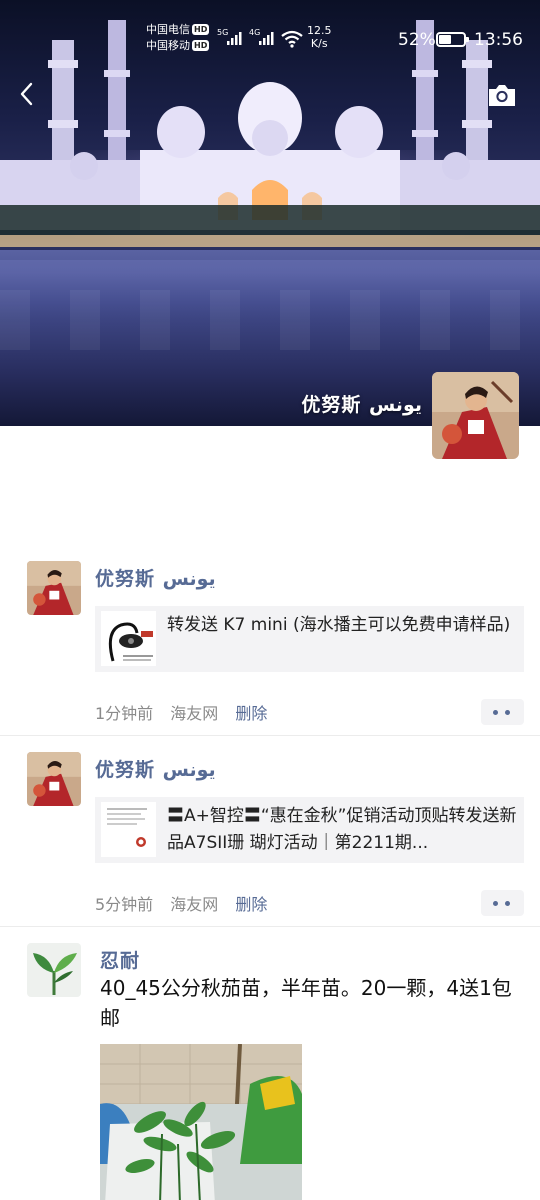 This screenshot has width=540, height=1200. I want to click on post-time: 1分钟前, so click(124, 713).